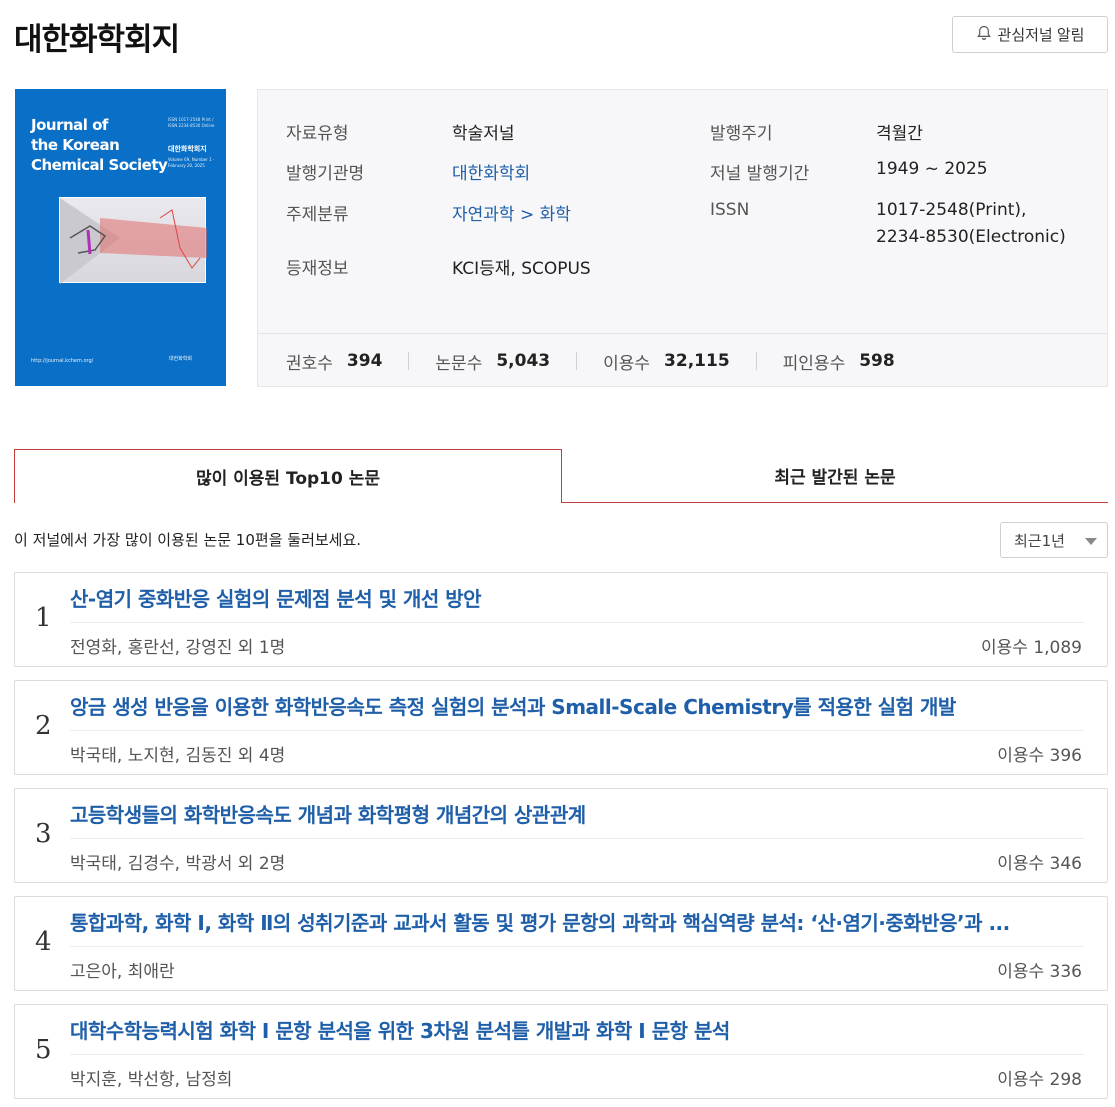 Image resolution: width=1115 pixels, height=1107 pixels. Describe the element at coordinates (730, 210) in the screenshot. I see `issn-label: ISSN` at that location.